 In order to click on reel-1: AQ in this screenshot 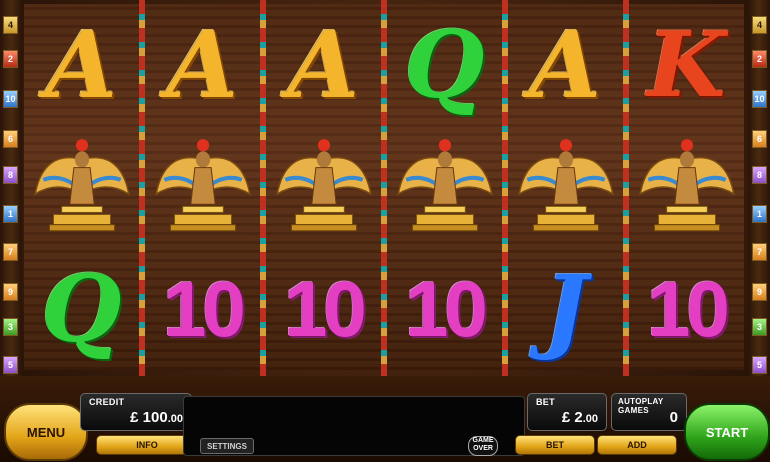, I will do `click(81, 187)`.